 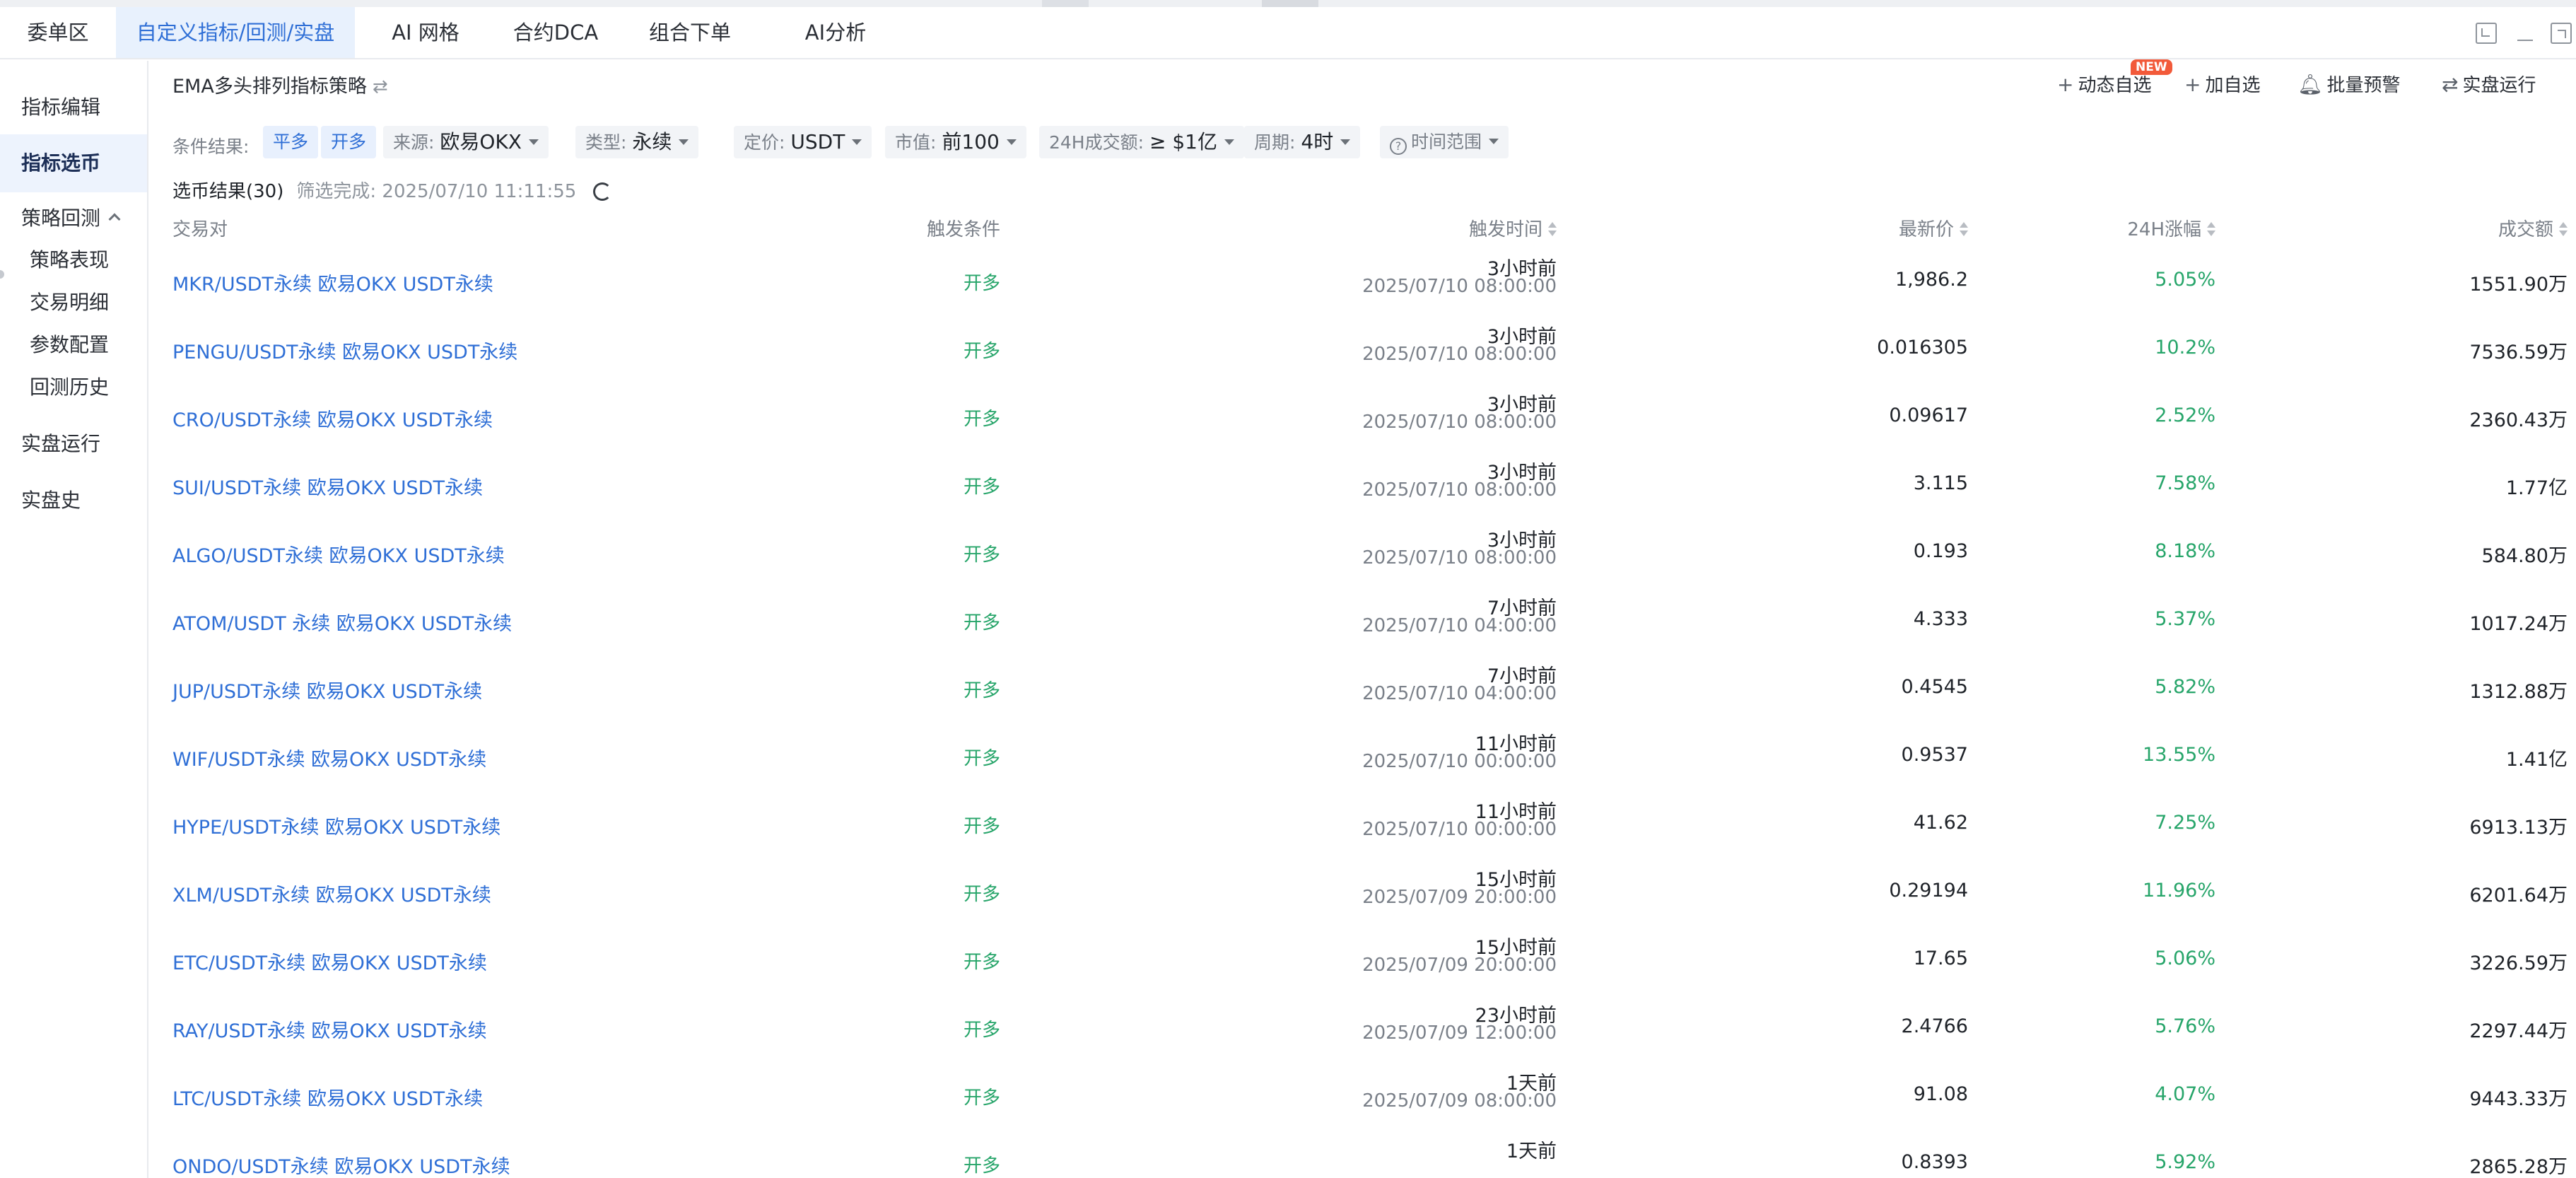 I want to click on condition-result-label: 条件结果:, so click(x=211, y=146).